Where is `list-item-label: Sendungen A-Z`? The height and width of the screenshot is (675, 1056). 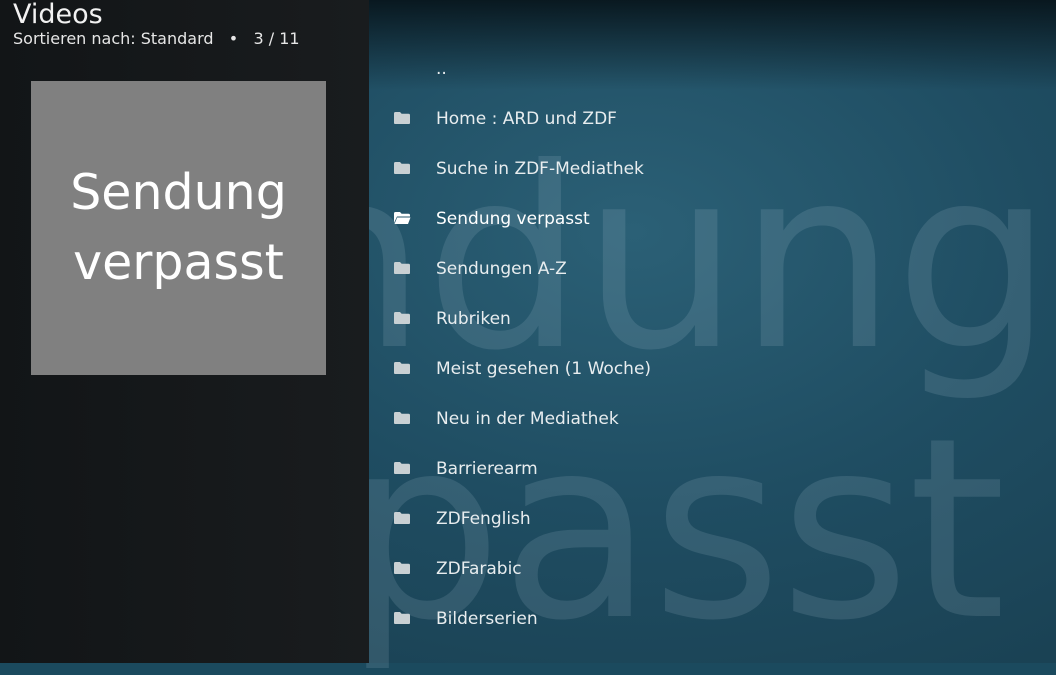 list-item-label: Sendungen A-Z is located at coordinates (501, 269).